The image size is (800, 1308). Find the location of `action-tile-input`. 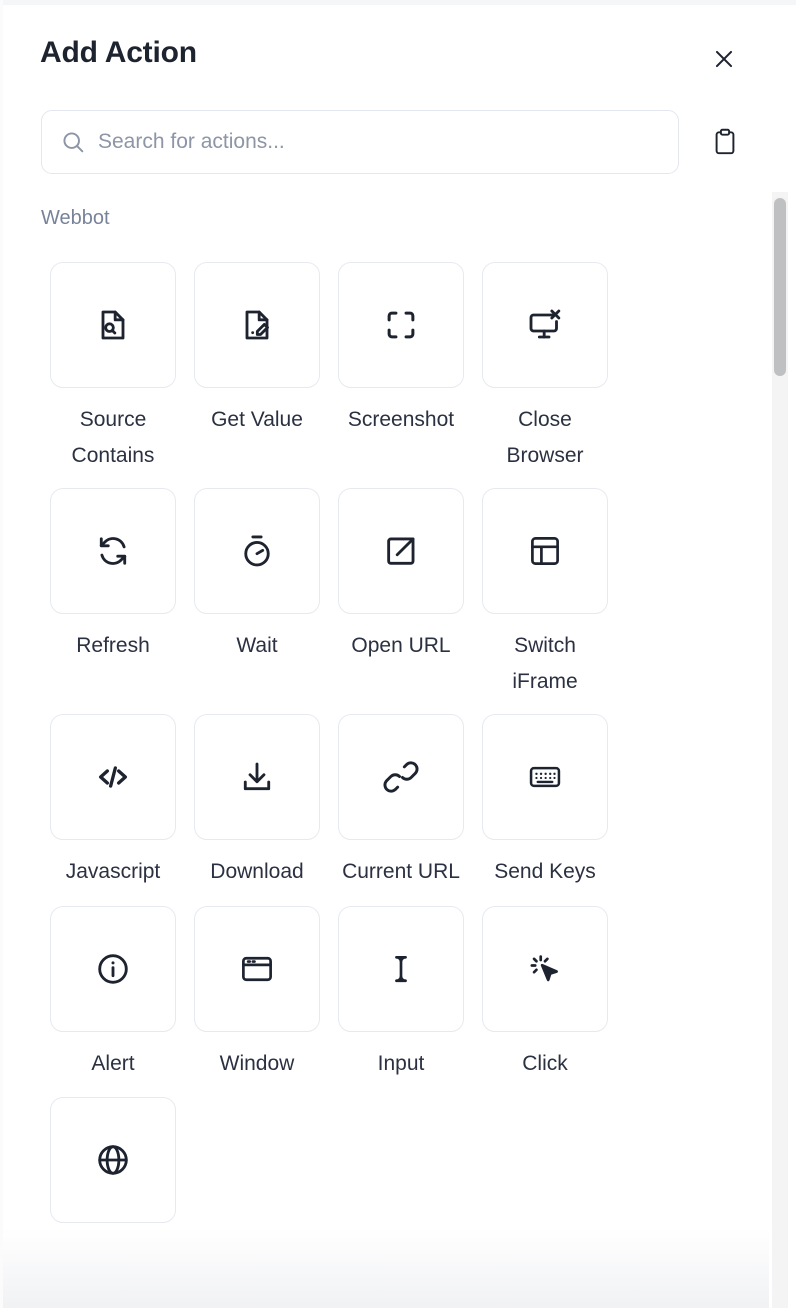

action-tile-input is located at coordinates (401, 968).